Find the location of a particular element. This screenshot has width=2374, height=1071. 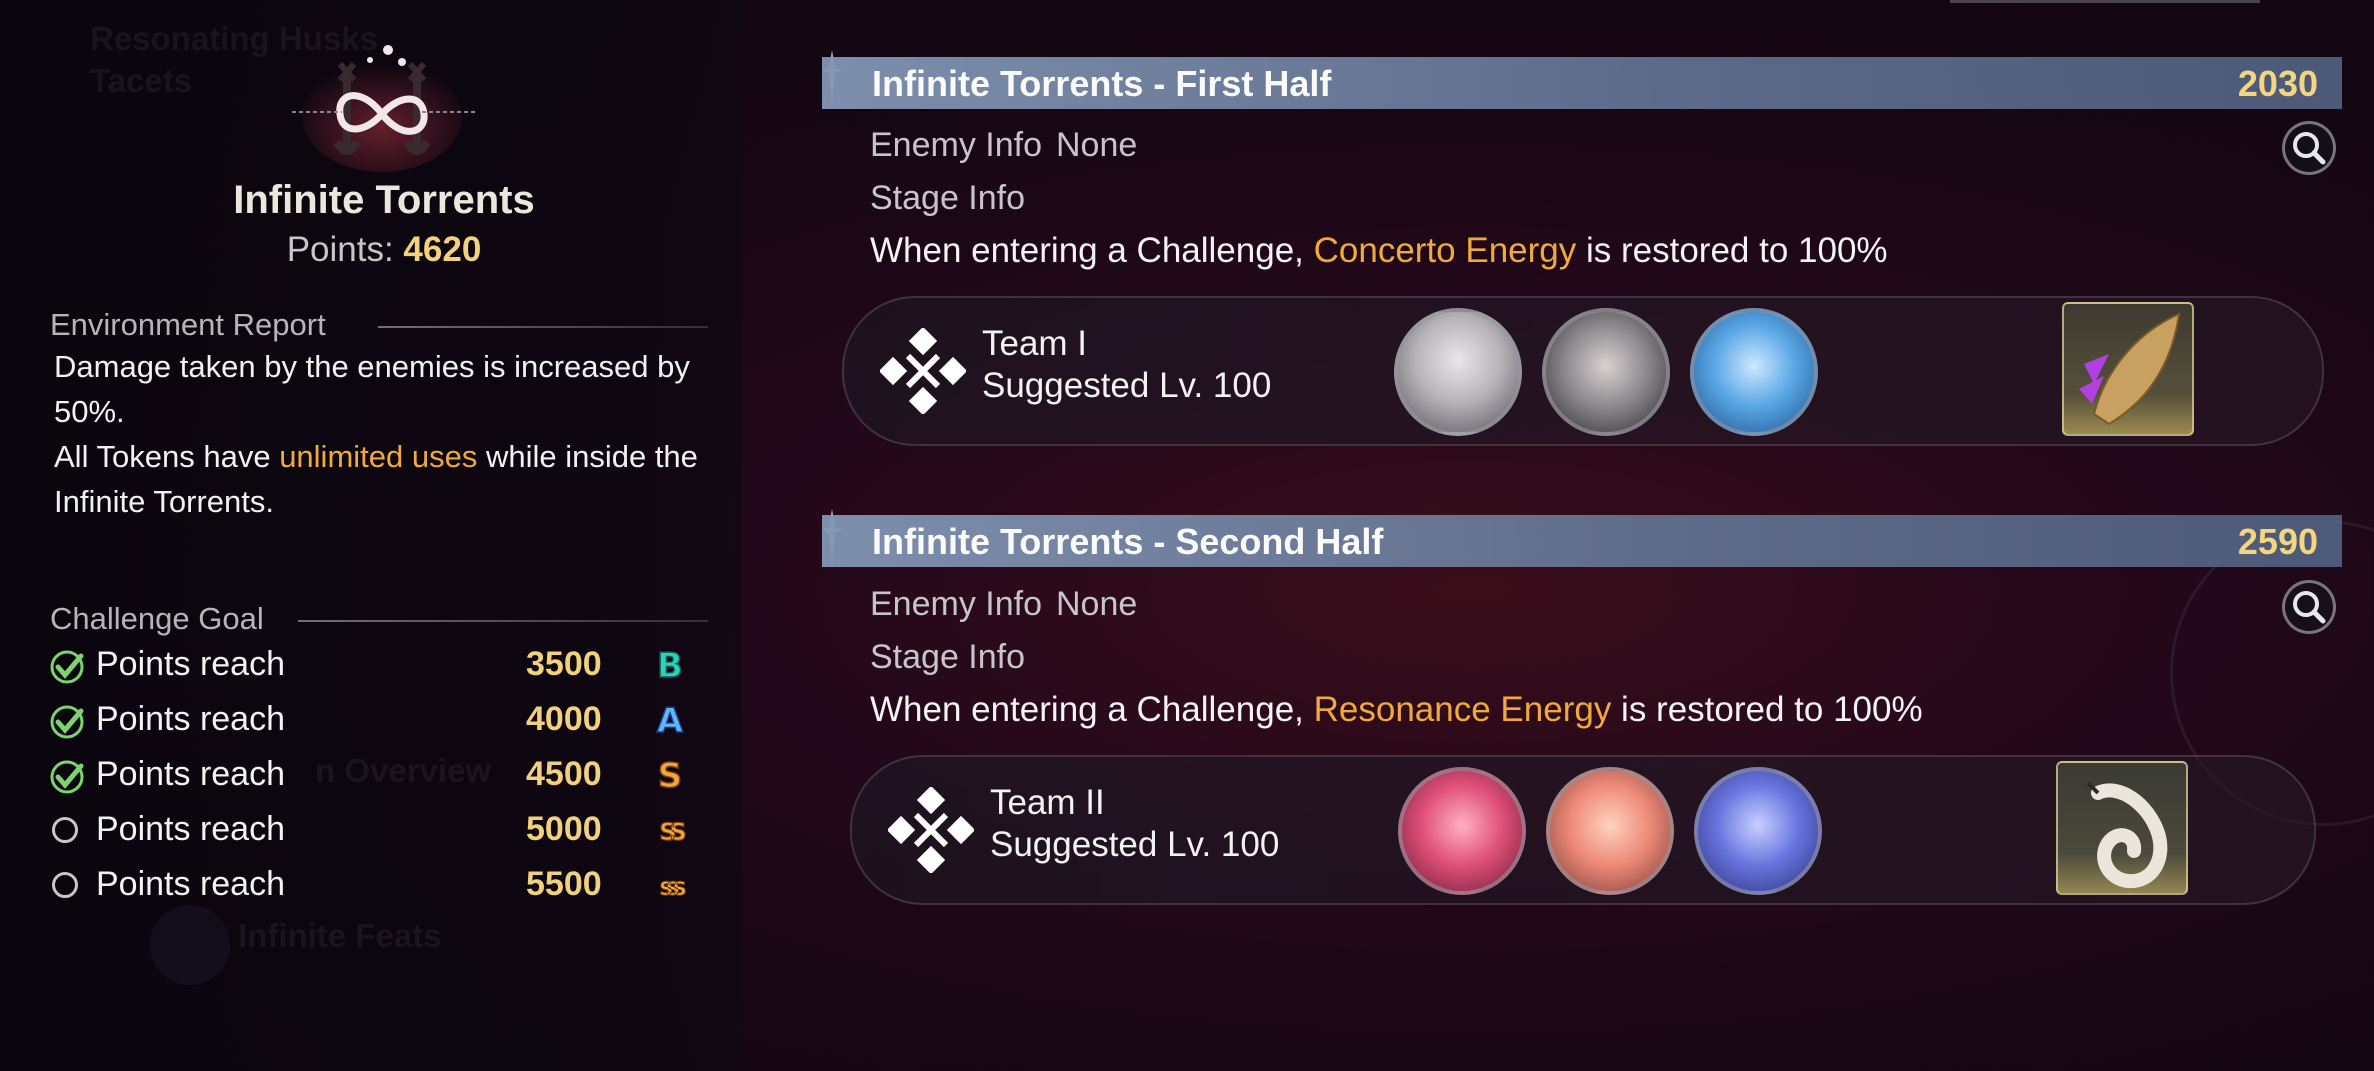

boss-points: Points: 4620 is located at coordinates (384, 250).